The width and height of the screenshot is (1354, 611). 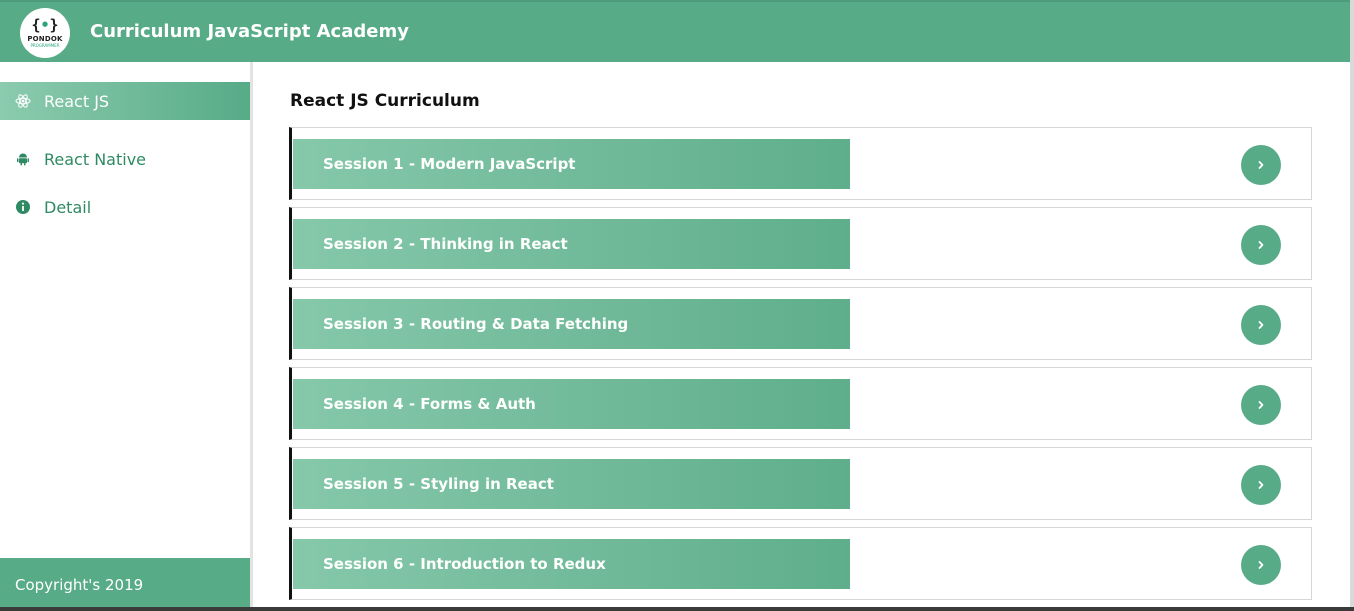 I want to click on atom-icon, so click(x=23, y=101).